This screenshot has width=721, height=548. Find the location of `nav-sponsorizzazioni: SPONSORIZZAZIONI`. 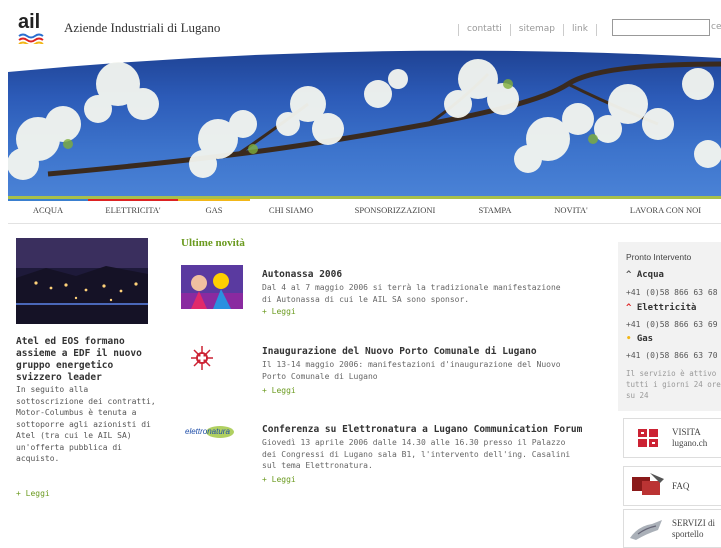

nav-sponsorizzazioni: SPONSORIZZAZIONI is located at coordinates (395, 211).